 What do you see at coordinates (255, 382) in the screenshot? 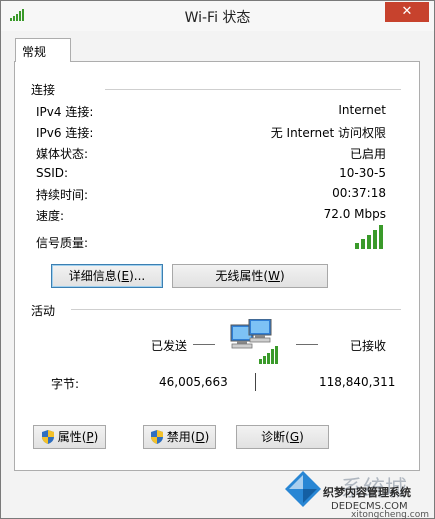
I see `activity-divider` at bounding box center [255, 382].